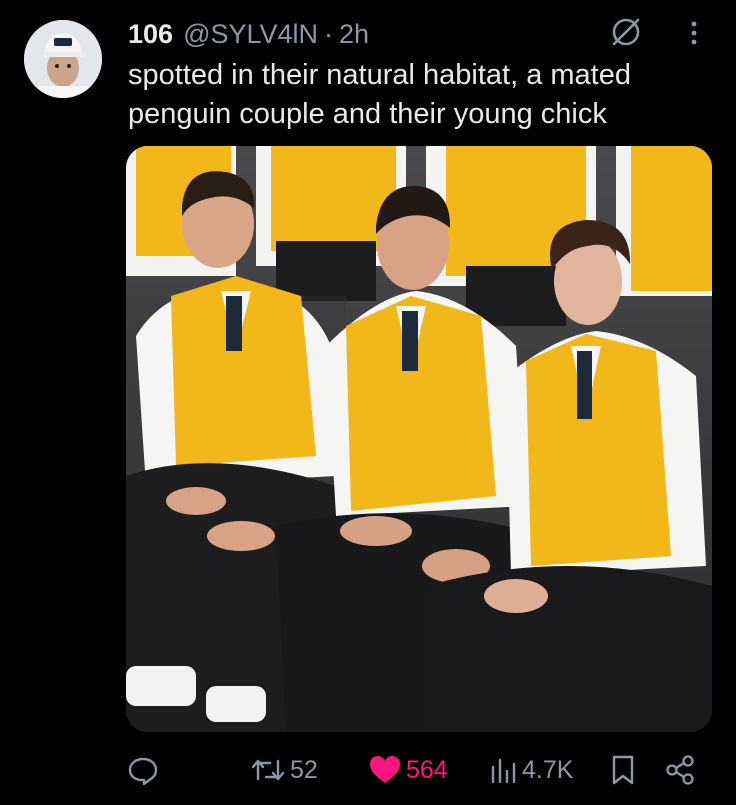  What do you see at coordinates (427, 769) in the screenshot?
I see `like-count: 564` at bounding box center [427, 769].